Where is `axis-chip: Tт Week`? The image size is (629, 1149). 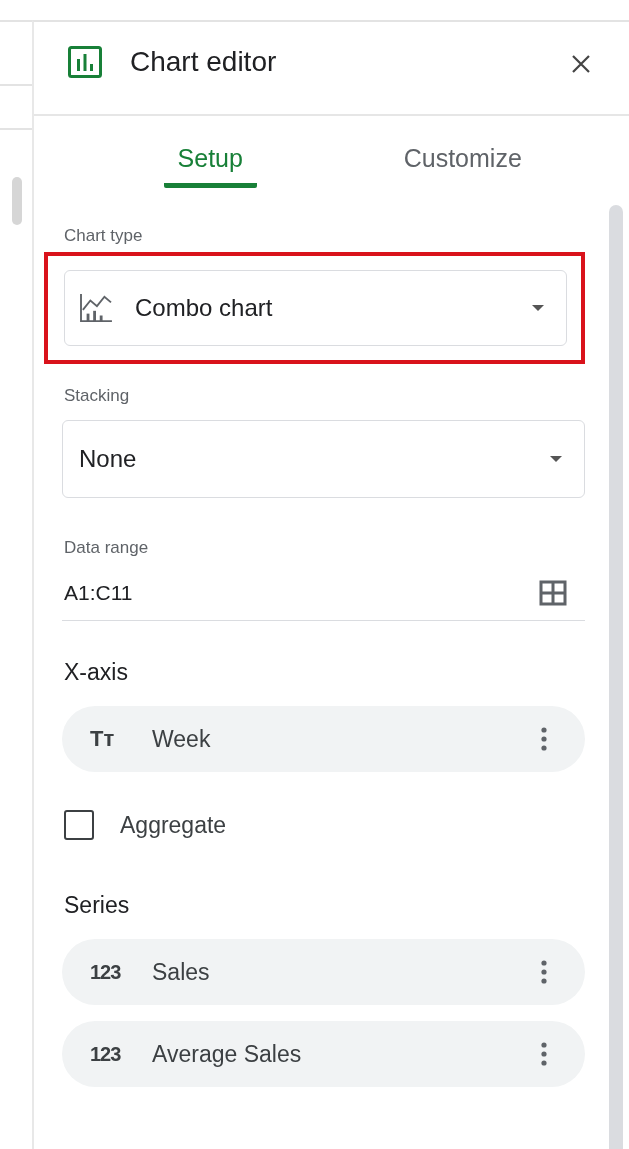
axis-chip: Tт Week is located at coordinates (323, 739).